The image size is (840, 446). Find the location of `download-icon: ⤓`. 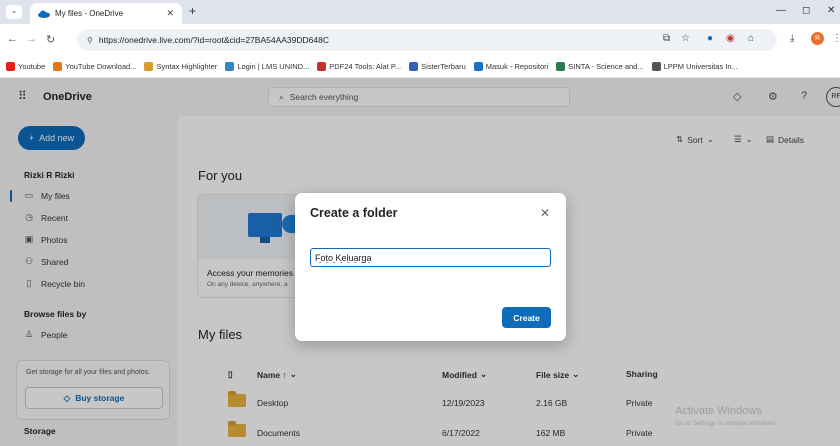

download-icon: ⤓ is located at coordinates (792, 38).